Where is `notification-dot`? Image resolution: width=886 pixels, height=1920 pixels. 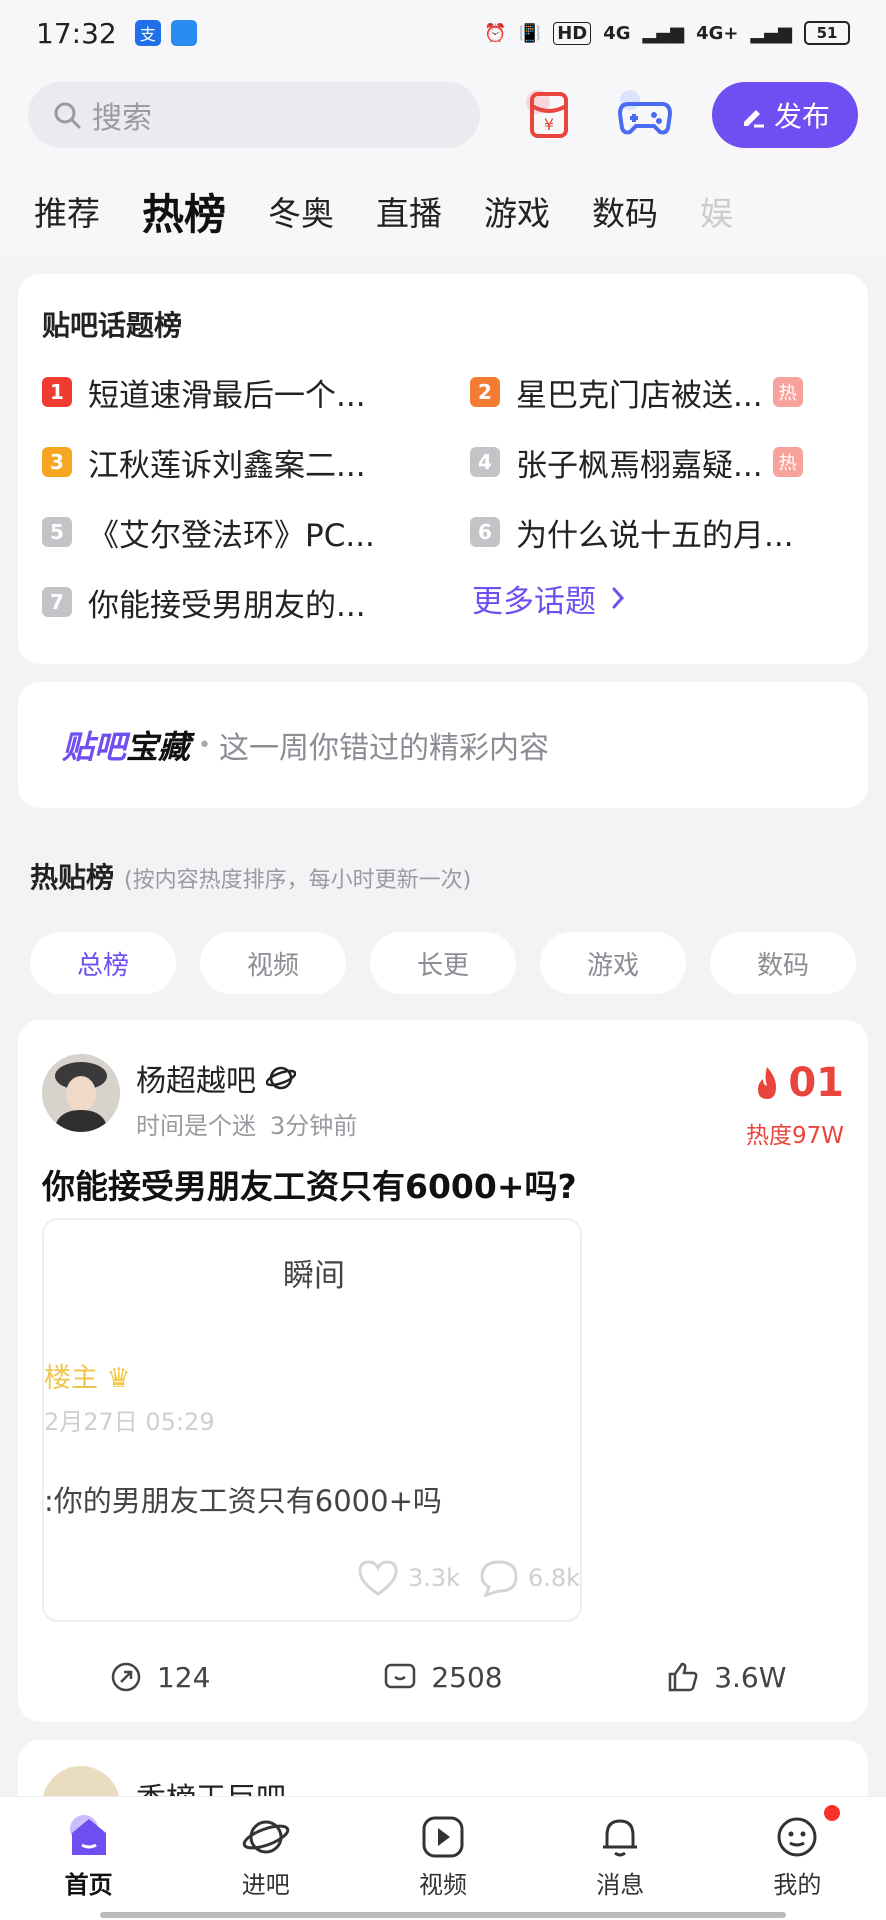
notification-dot is located at coordinates (832, 1813).